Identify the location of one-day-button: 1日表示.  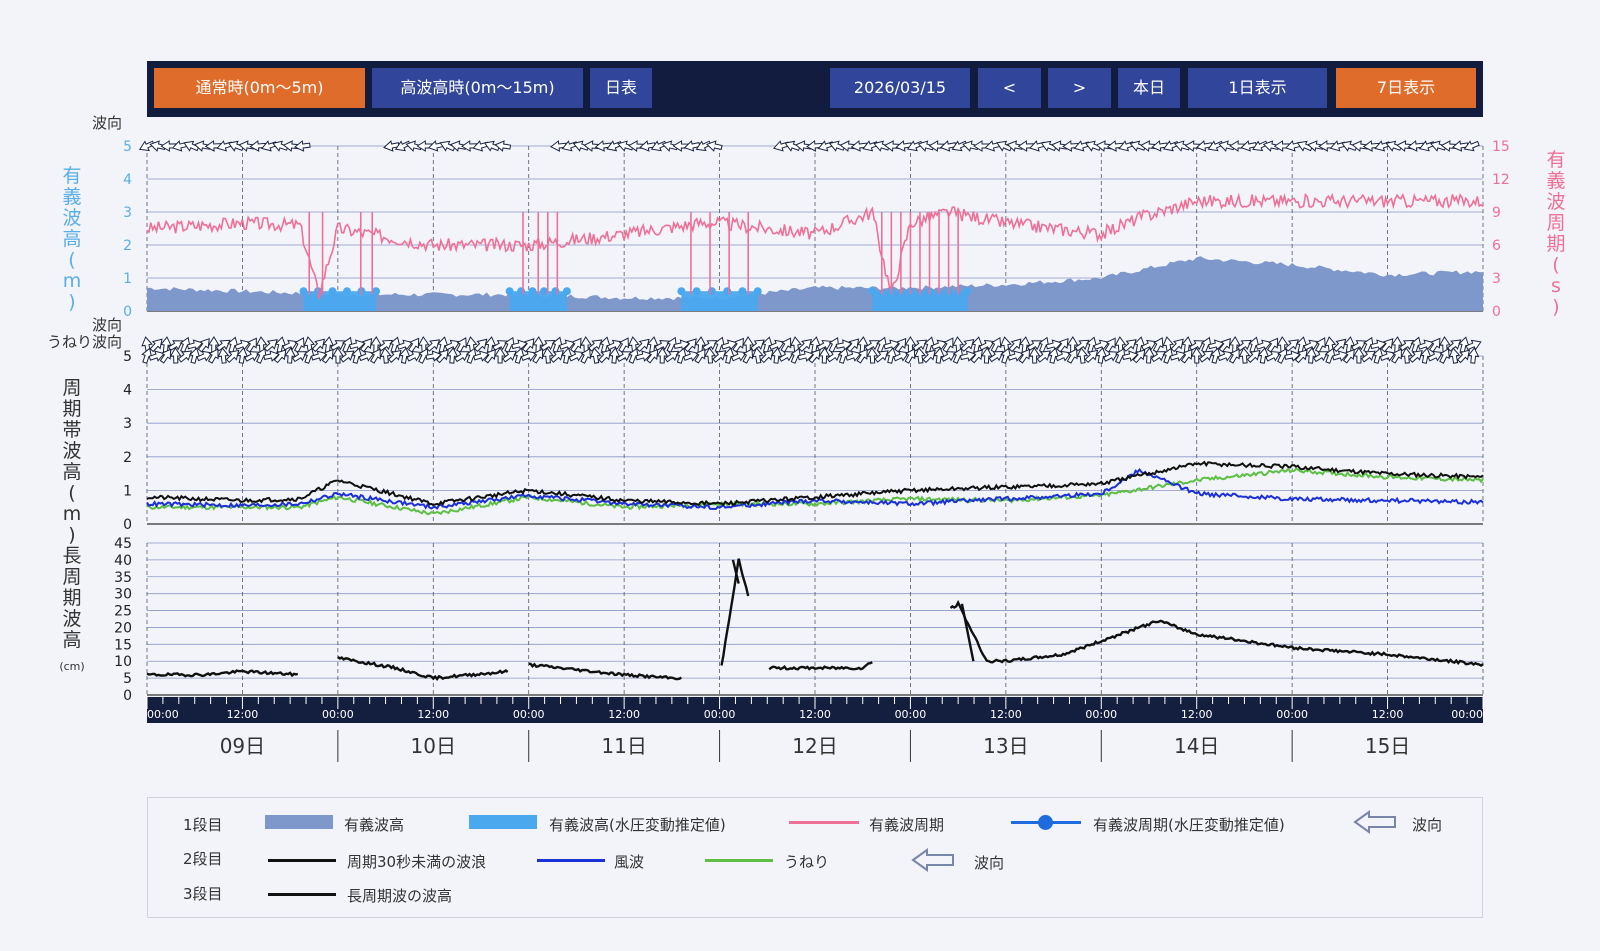
(1257, 88).